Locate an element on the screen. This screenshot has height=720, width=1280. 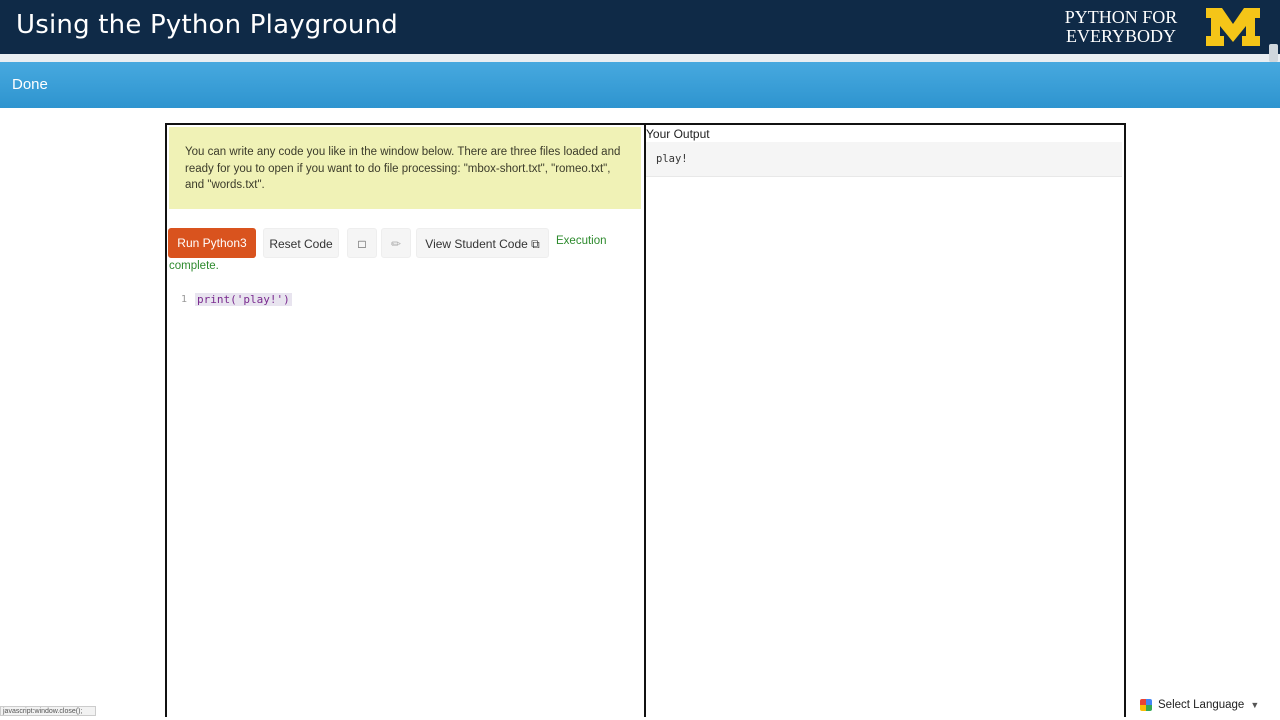
banner-title: Using the Python Playground is located at coordinates (207, 25).